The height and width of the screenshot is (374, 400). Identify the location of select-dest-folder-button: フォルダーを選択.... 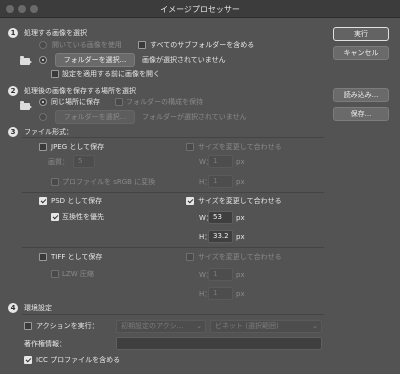
(95, 117).